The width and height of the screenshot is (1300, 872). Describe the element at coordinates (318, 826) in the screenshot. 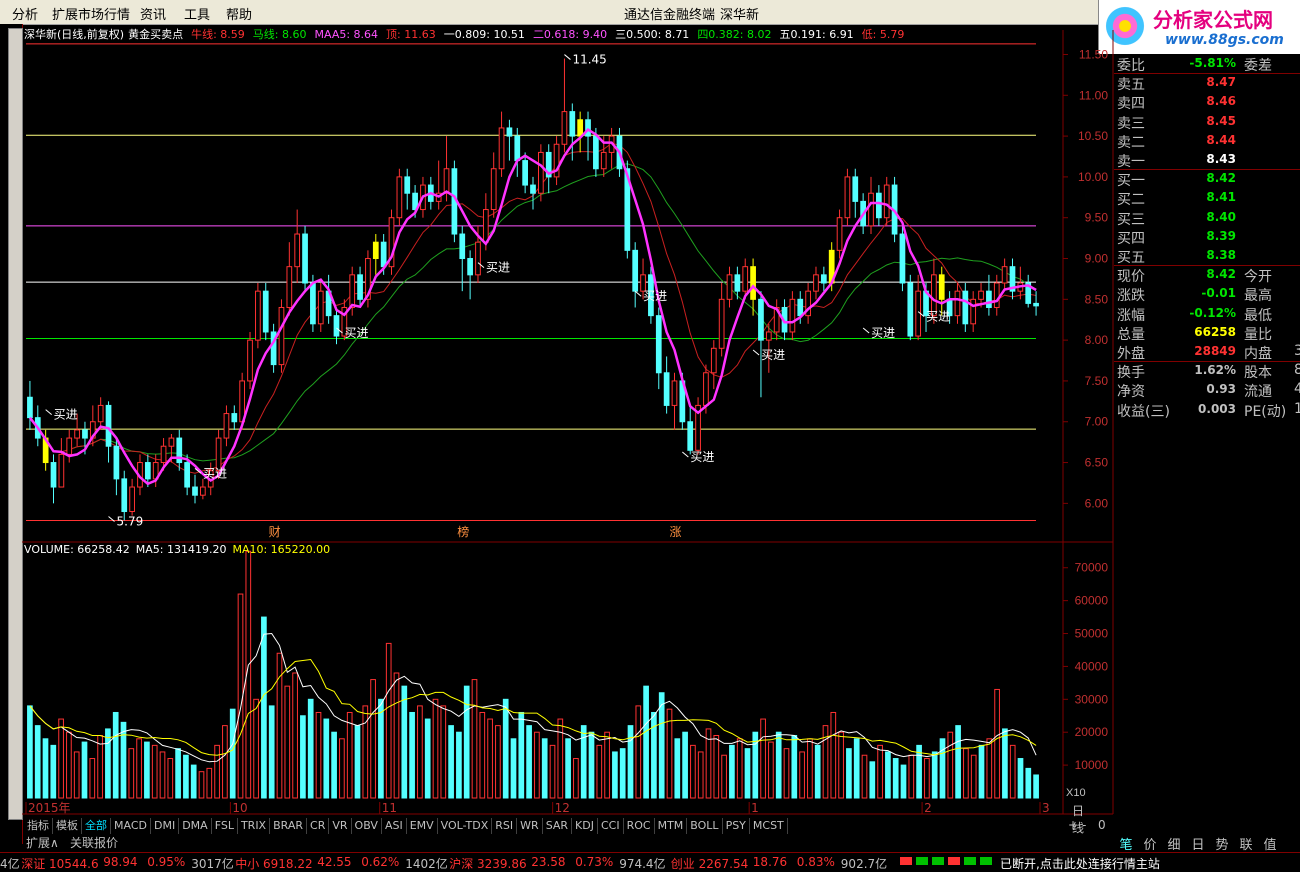

I see `indicator-tab-cr: CR` at that location.